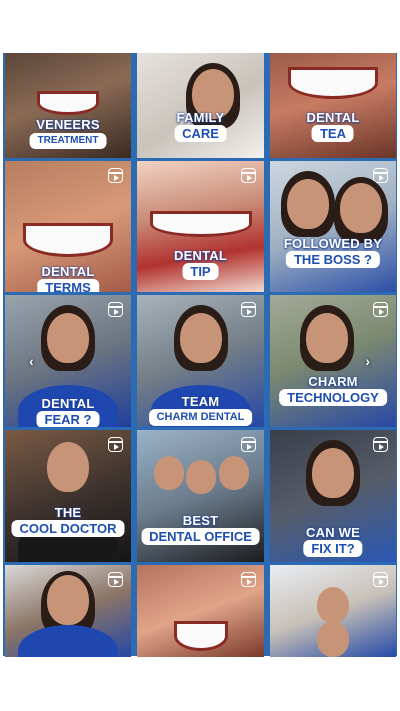 This screenshot has height=711, width=400. What do you see at coordinates (367, 361) in the screenshot?
I see `carousel-next-icon: ›` at bounding box center [367, 361].